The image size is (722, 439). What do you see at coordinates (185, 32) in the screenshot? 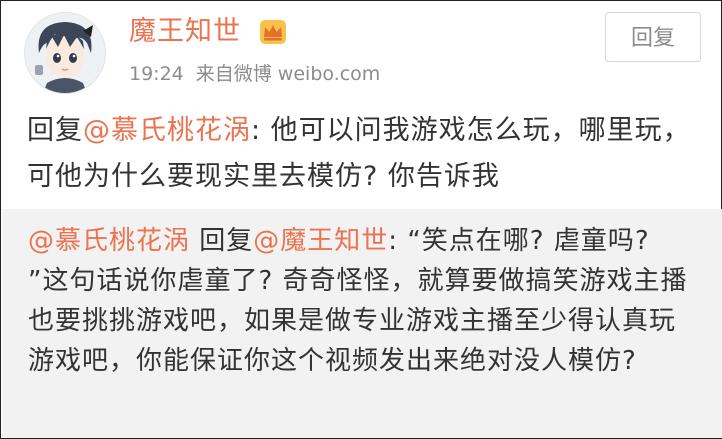
I see `username: 魔王知世` at bounding box center [185, 32].